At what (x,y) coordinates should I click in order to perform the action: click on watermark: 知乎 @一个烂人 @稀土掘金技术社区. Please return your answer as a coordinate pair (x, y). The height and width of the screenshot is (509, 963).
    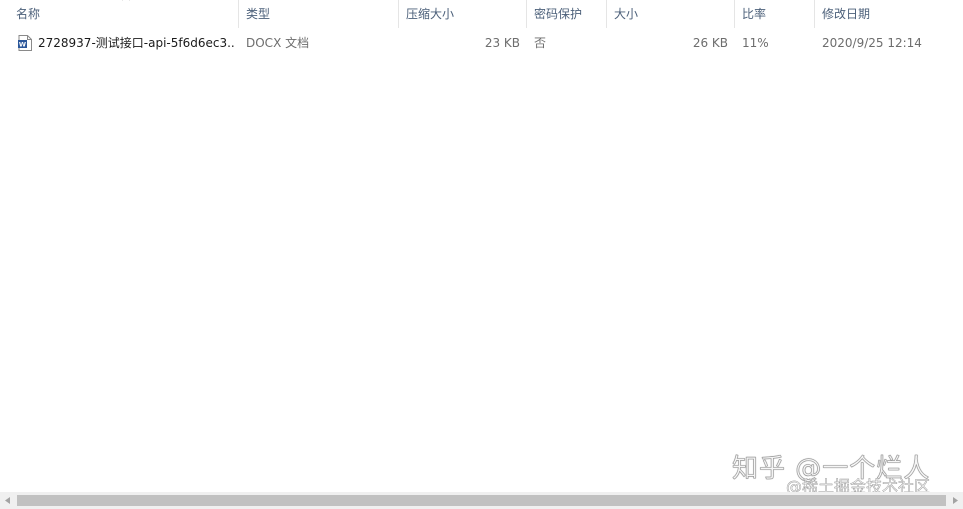
    Looking at the image, I should click on (844, 473).